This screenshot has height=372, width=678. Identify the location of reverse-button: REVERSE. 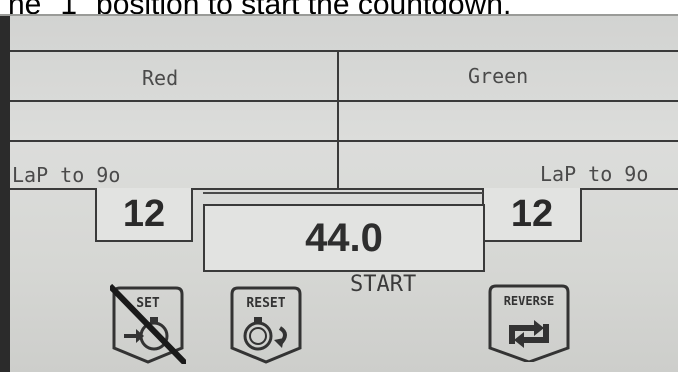
(529, 322).